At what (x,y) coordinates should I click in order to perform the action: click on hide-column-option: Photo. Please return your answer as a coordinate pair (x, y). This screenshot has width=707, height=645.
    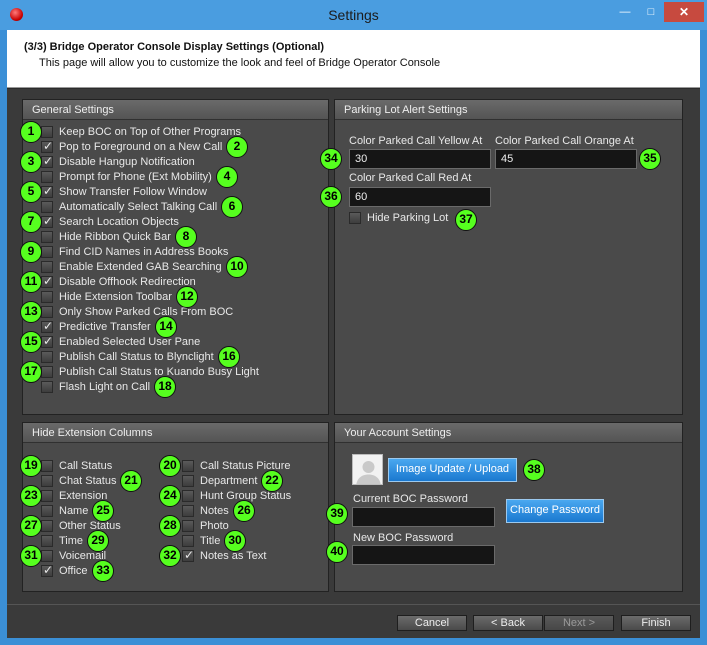
    Looking at the image, I should click on (205, 526).